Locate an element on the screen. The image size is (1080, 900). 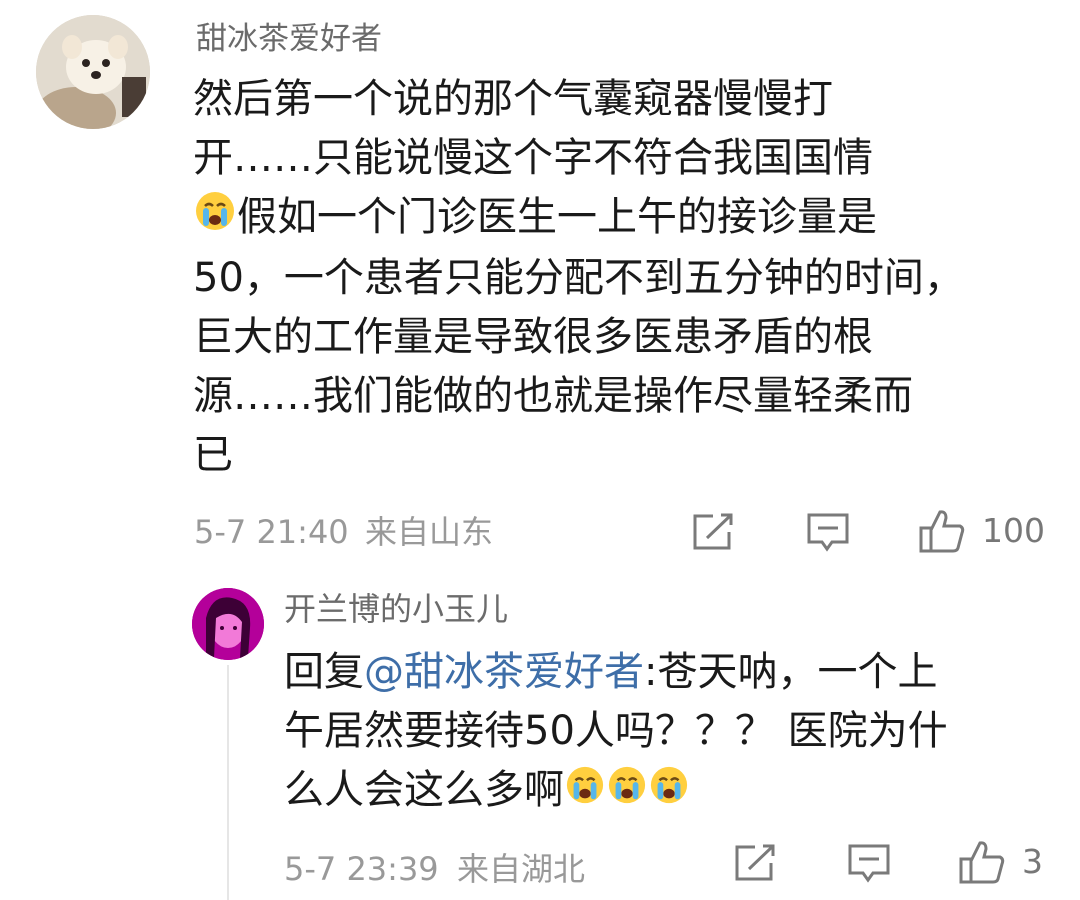
comment-line-text: 假如一个门诊医生一上午的接诊量是 is located at coordinates (557, 217).